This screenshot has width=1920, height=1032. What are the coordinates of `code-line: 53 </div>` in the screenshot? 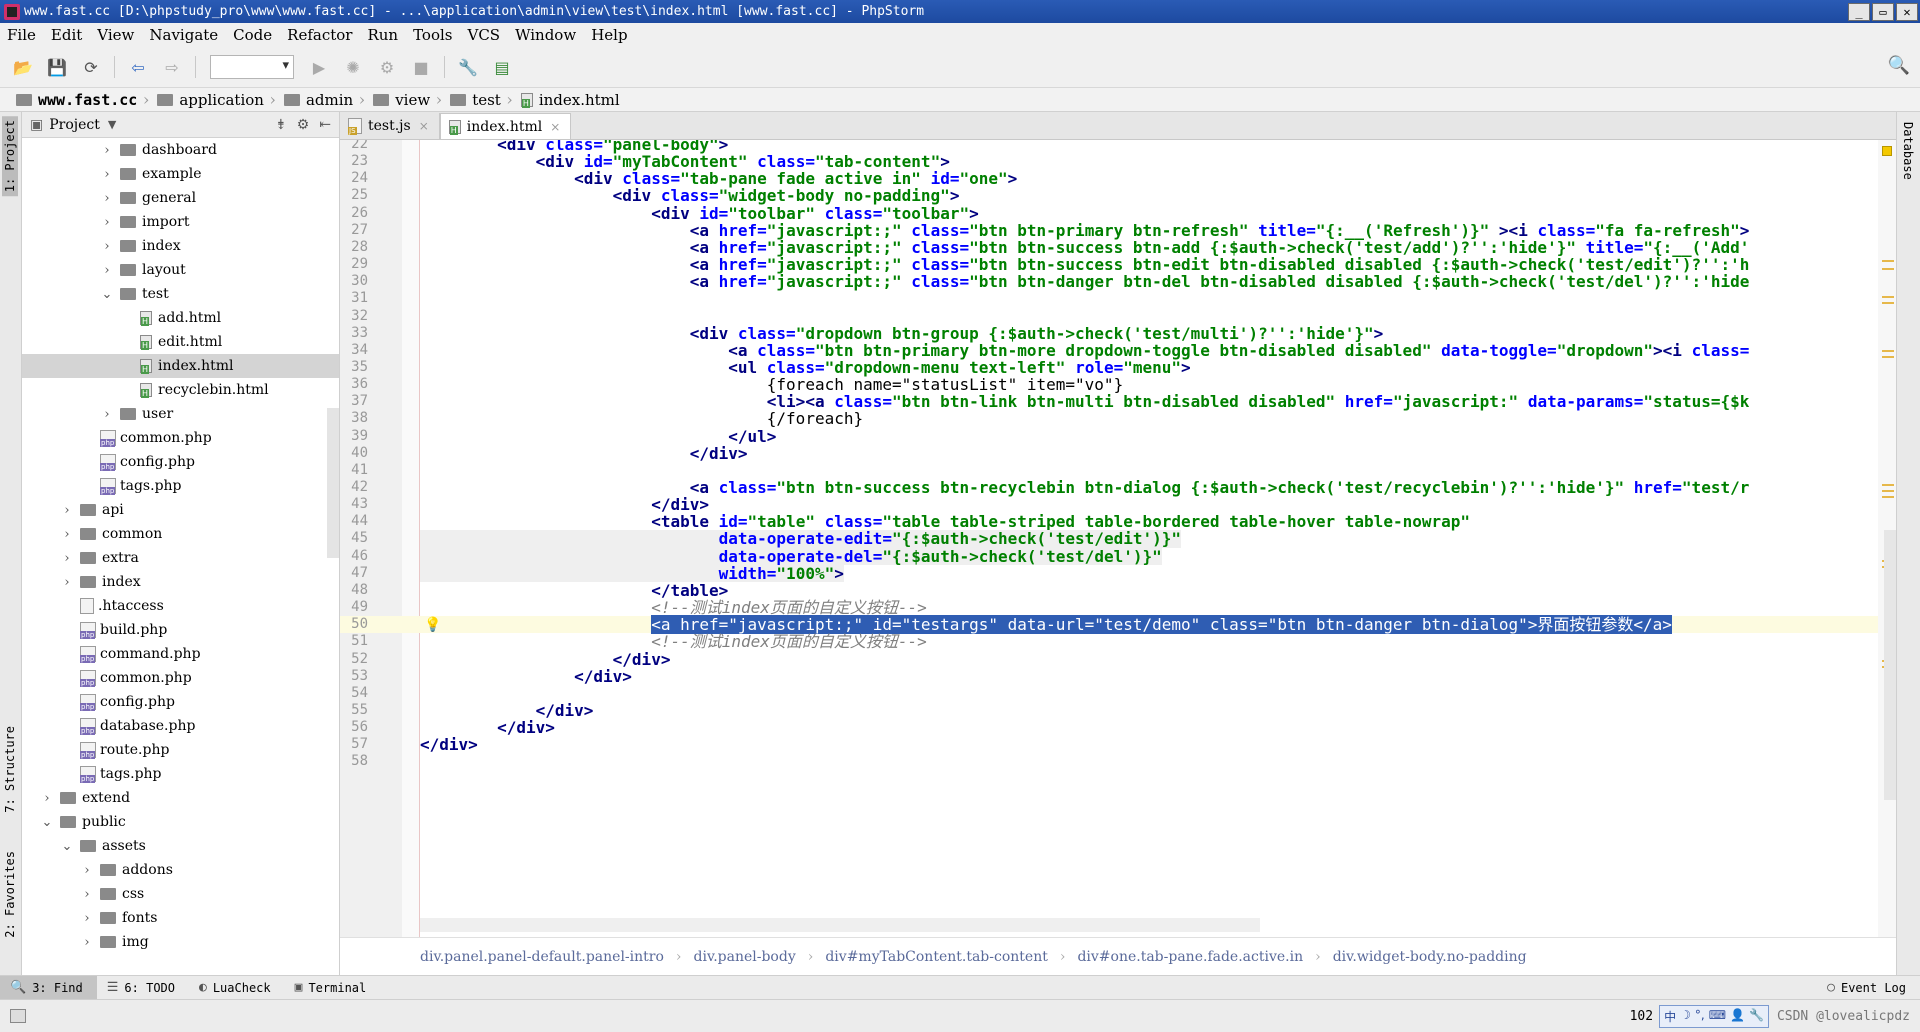 It's located at (1118, 676).